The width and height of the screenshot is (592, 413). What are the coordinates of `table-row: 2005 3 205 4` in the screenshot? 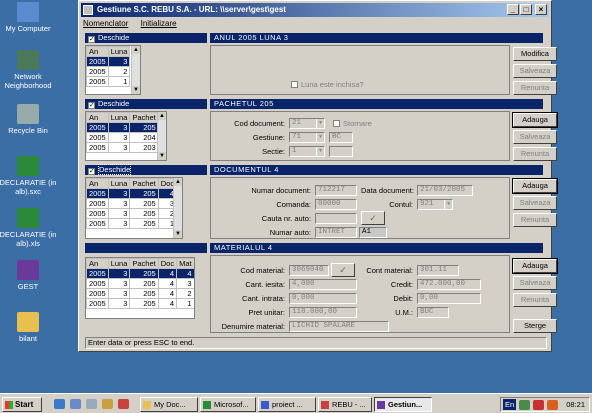 It's located at (132, 193).